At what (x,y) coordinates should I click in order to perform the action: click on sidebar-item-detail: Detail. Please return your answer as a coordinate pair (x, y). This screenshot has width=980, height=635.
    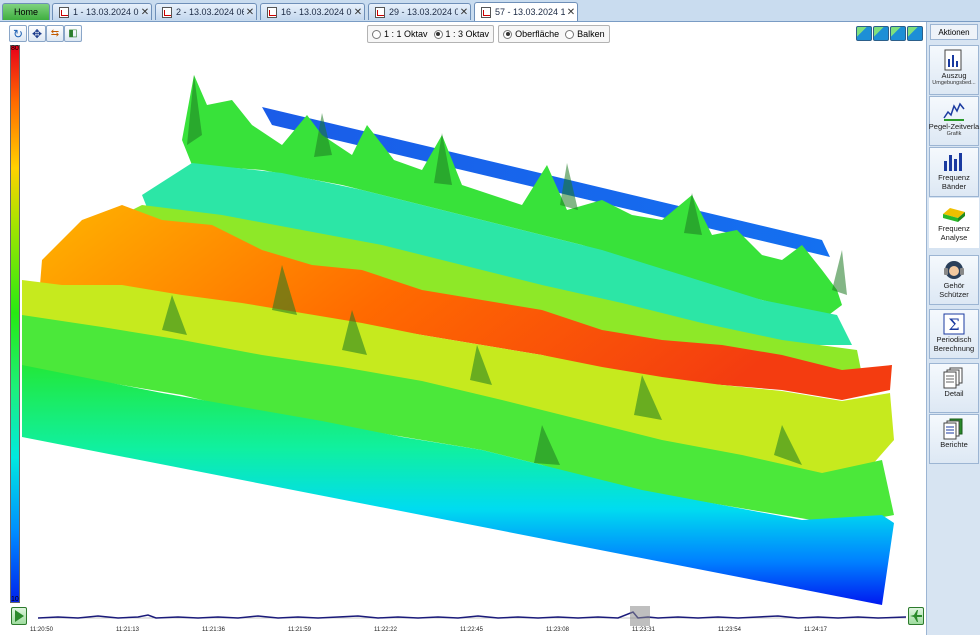
    Looking at the image, I should click on (954, 388).